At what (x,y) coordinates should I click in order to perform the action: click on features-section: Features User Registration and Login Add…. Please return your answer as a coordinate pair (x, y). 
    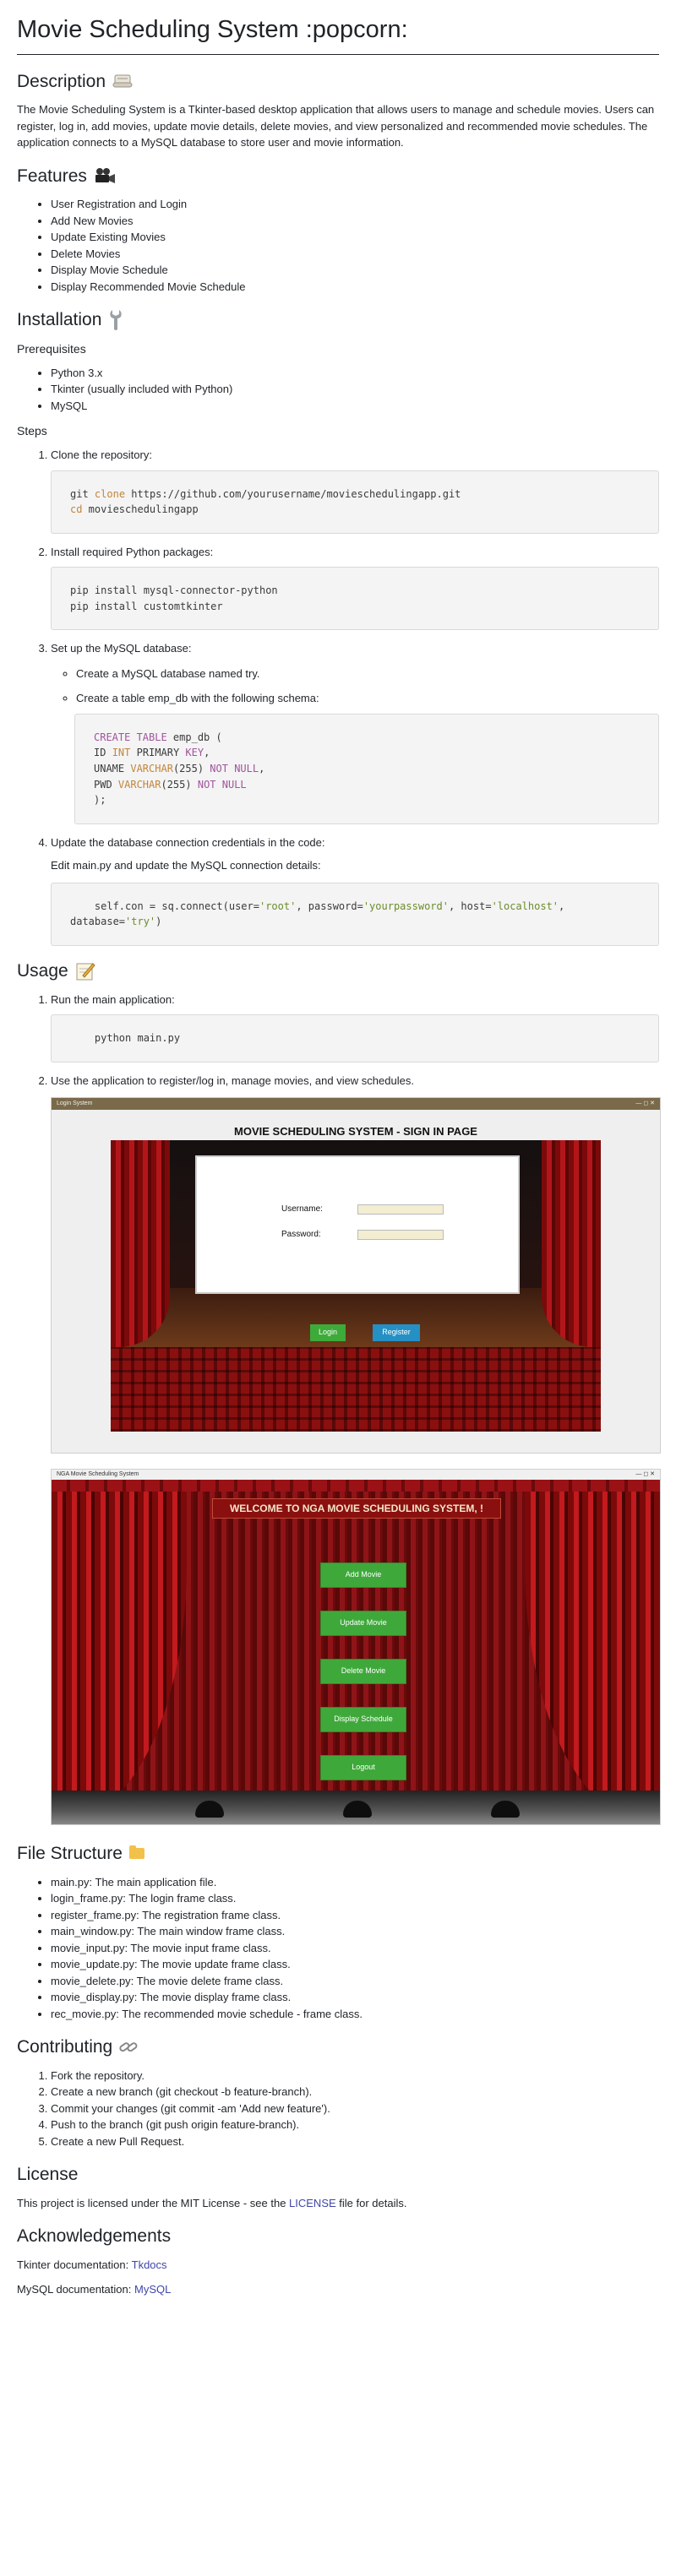
    Looking at the image, I should click on (338, 229).